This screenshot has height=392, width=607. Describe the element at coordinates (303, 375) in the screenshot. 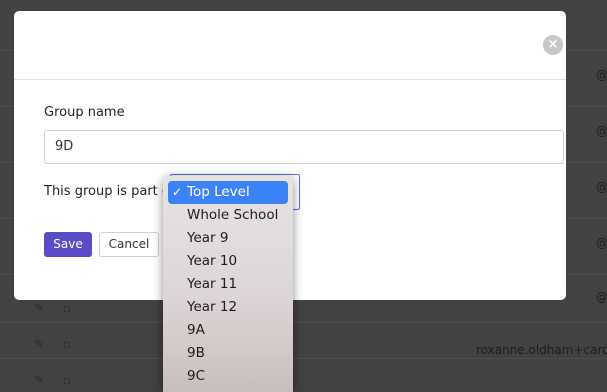

I see `table-row` at that location.